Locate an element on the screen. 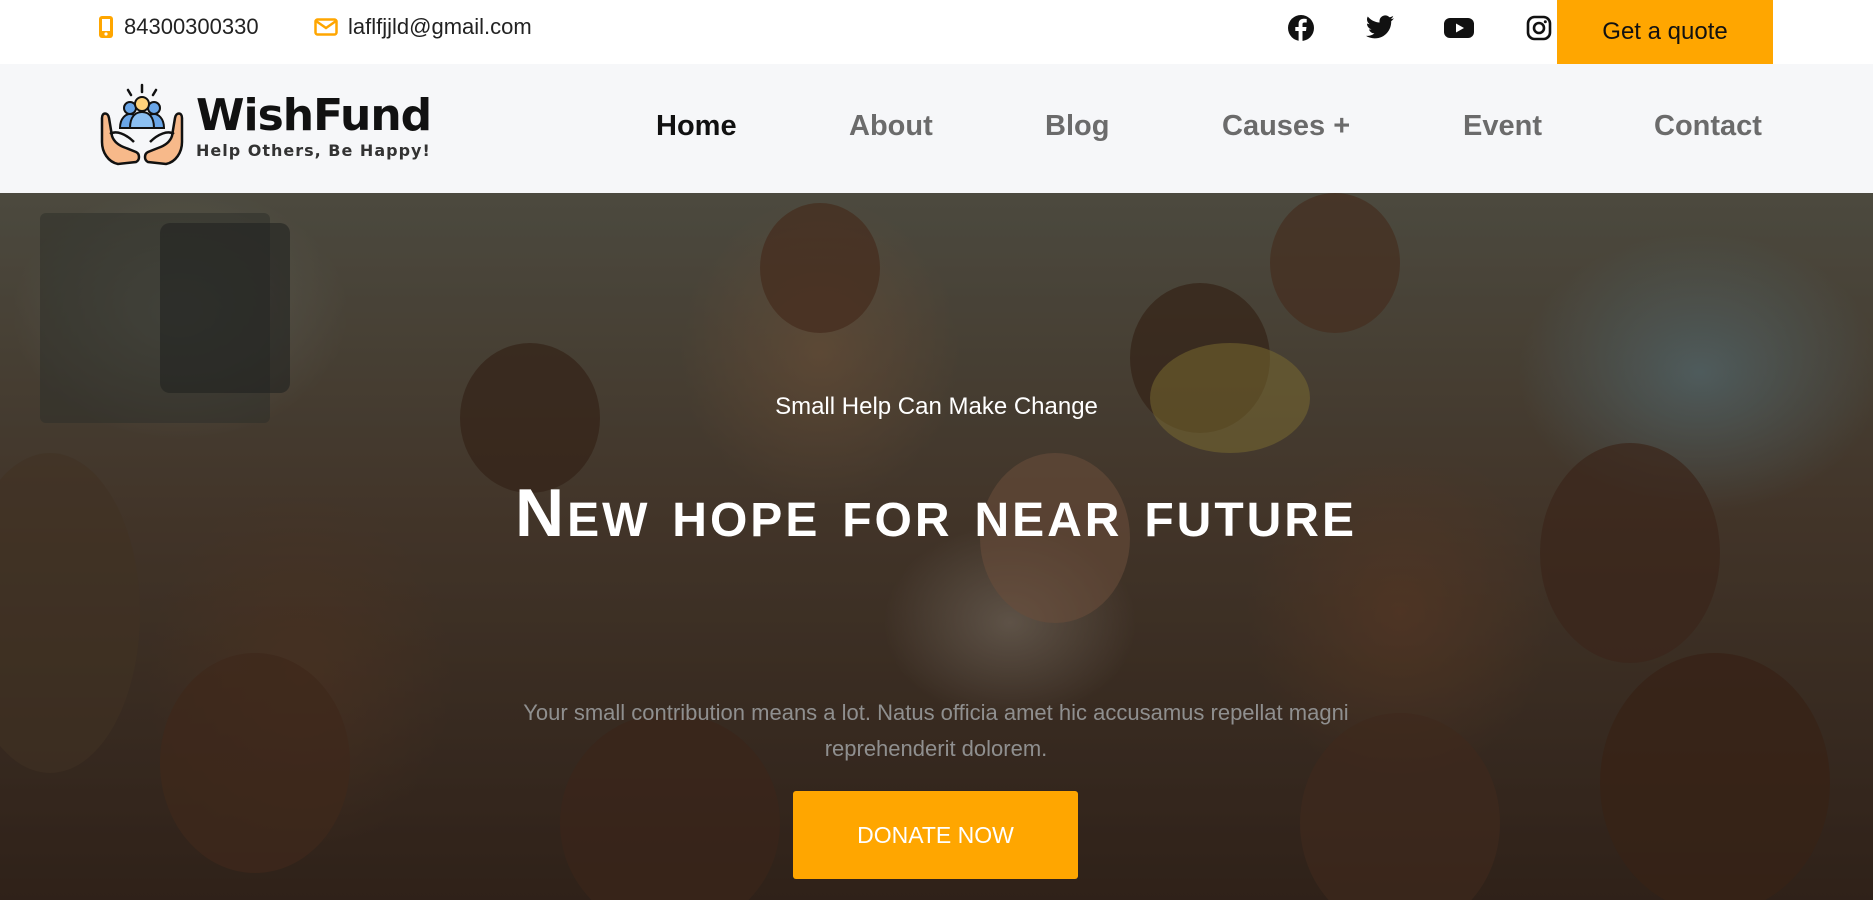 This screenshot has width=1873, height=900. nav-contact: Contact is located at coordinates (1708, 126).